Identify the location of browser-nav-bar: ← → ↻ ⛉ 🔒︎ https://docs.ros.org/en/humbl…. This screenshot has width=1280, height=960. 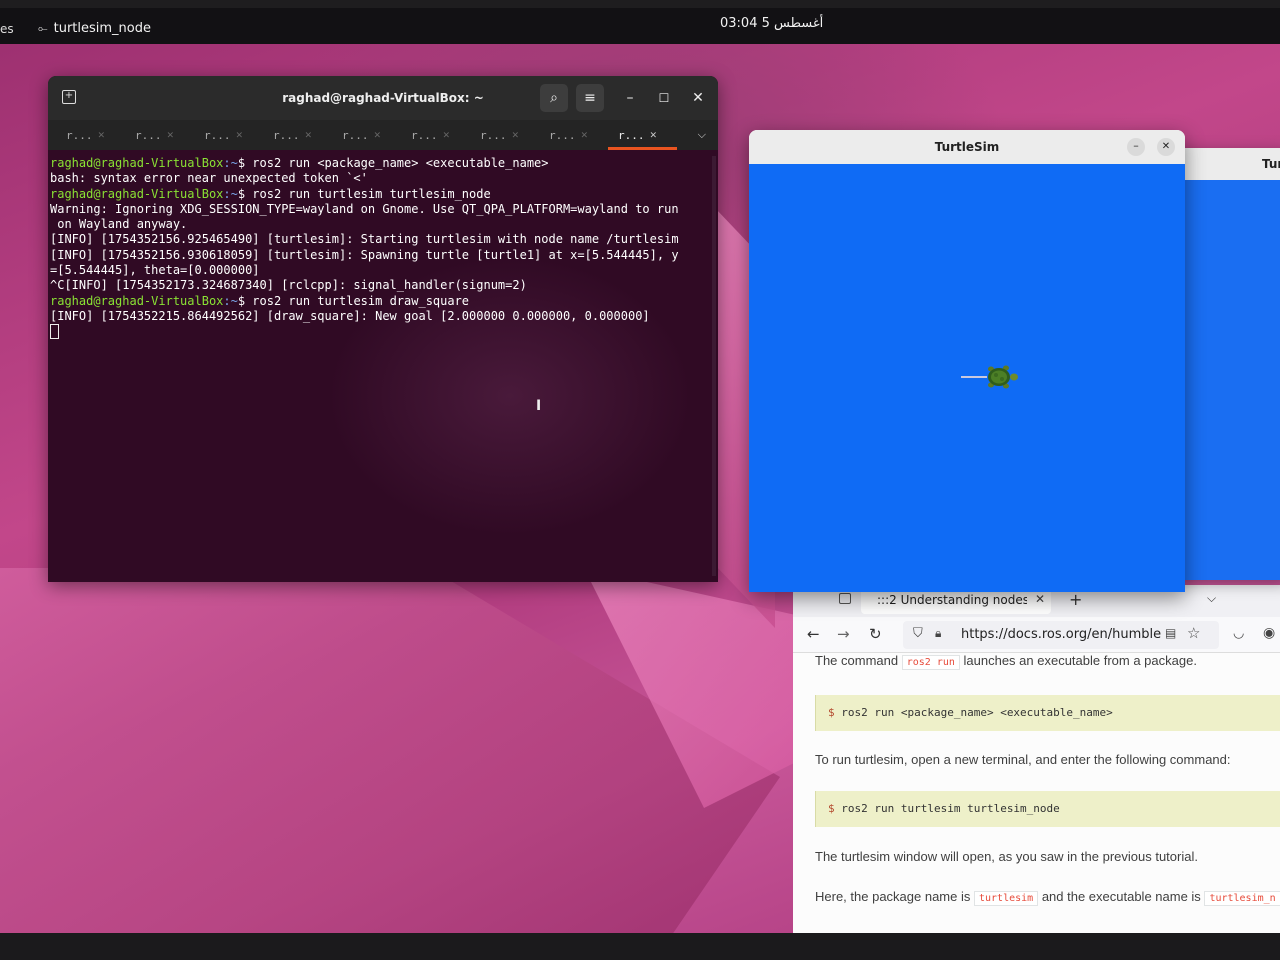
(1036, 635).